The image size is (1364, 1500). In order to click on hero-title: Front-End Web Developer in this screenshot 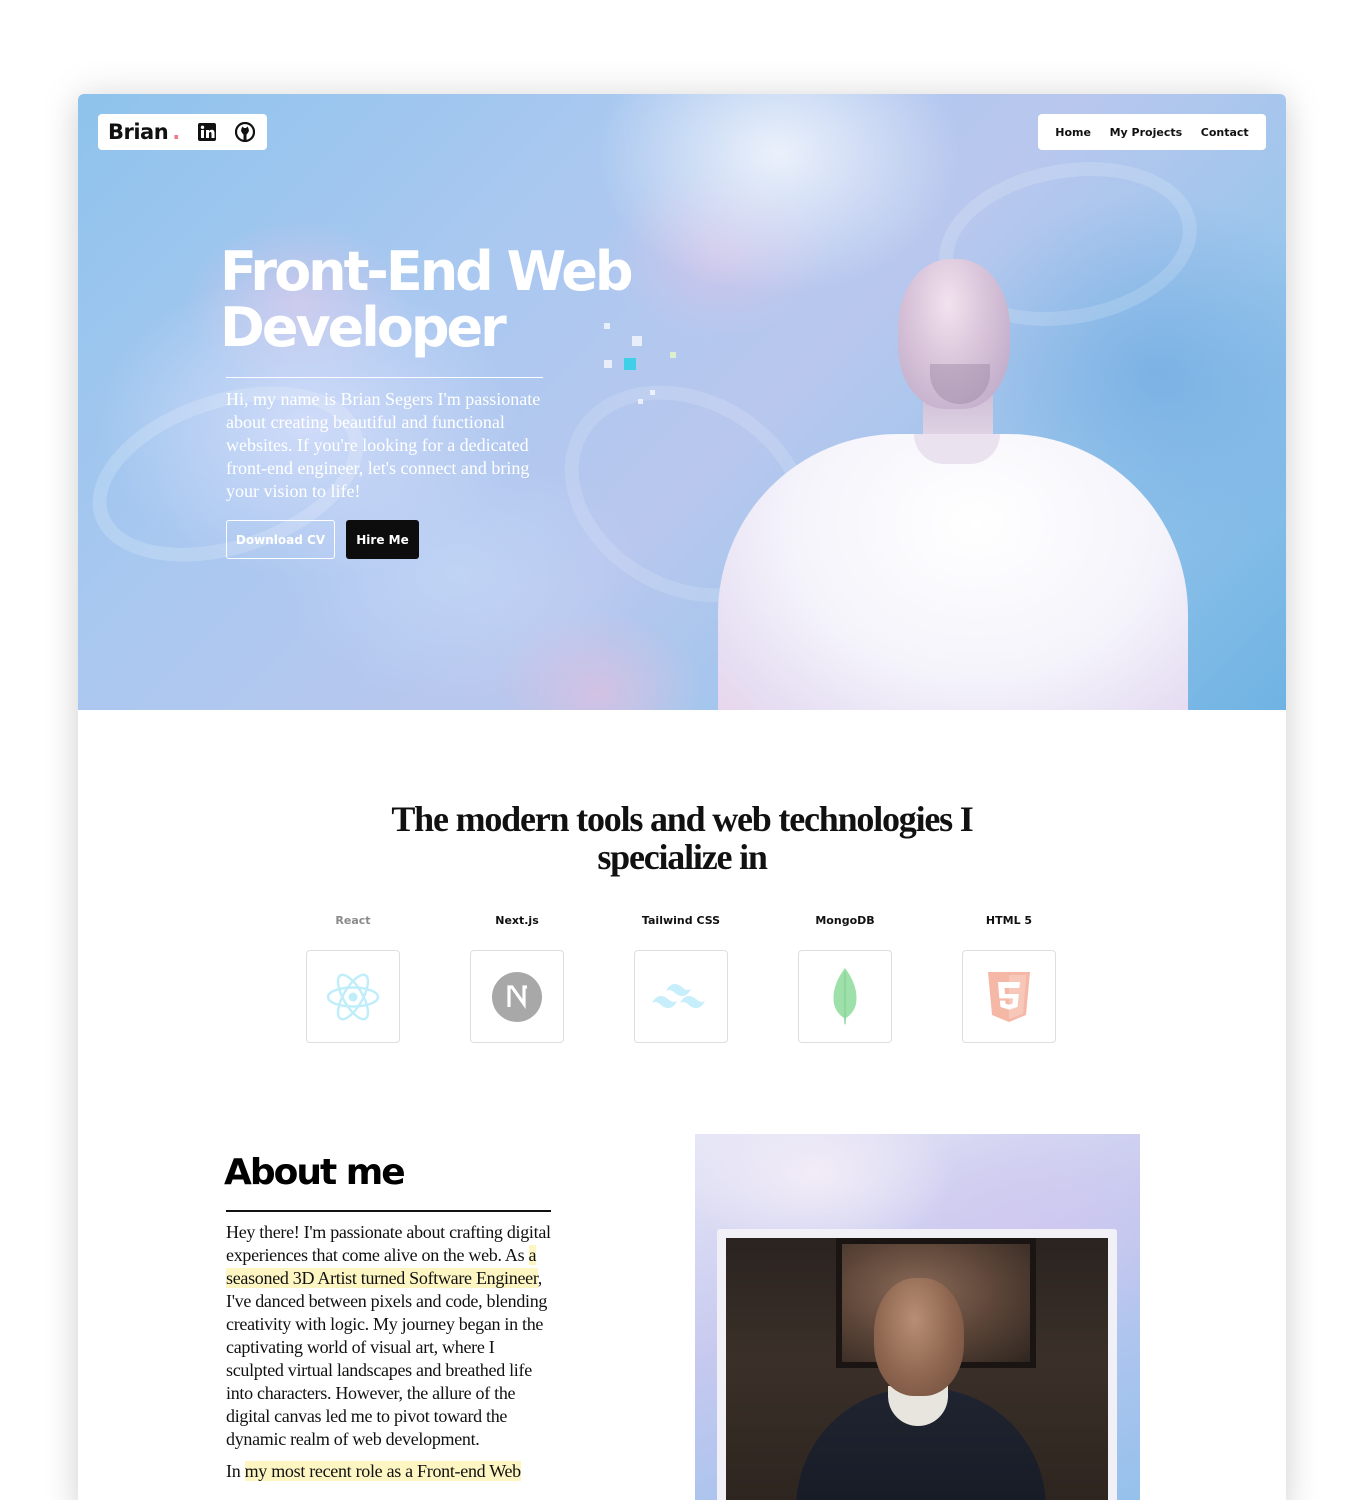, I will do `click(427, 299)`.